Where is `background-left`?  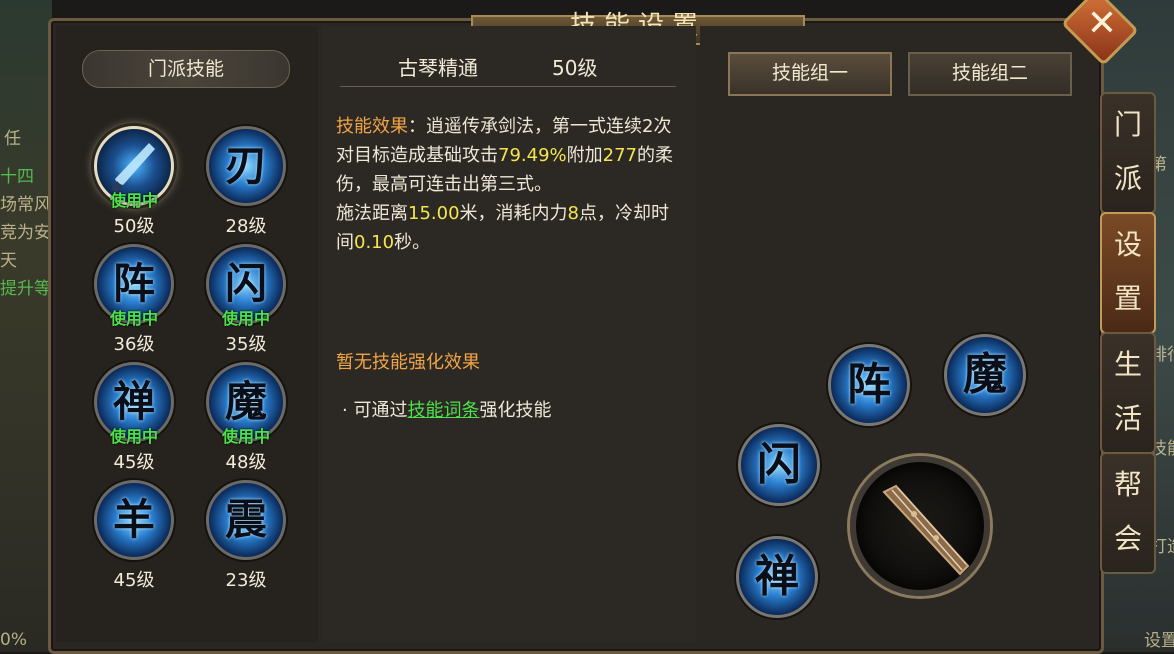 background-left is located at coordinates (26, 326).